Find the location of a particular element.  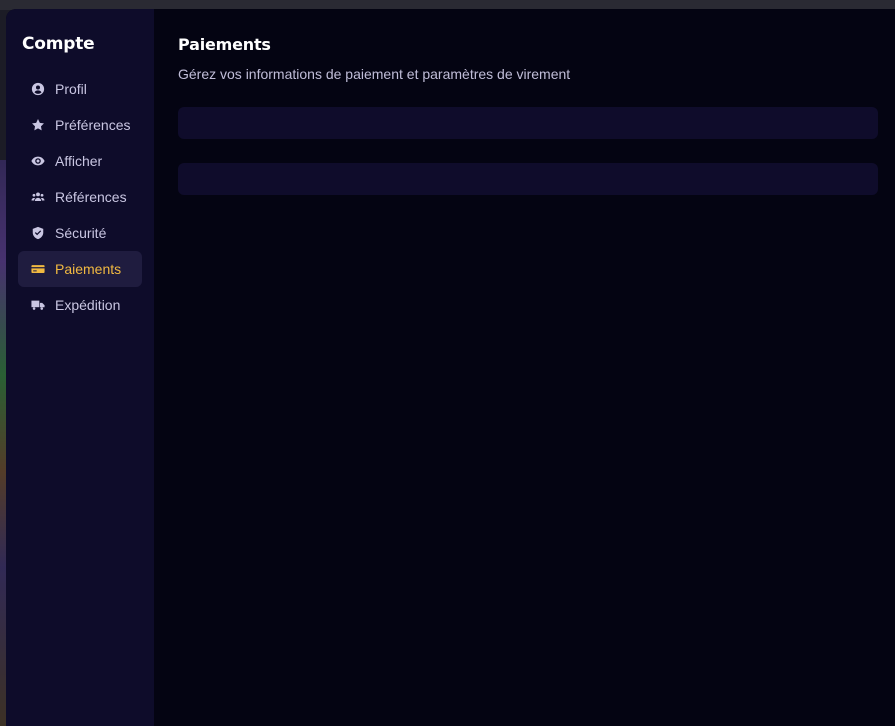

sidebar-item-expedition: Expédition is located at coordinates (80, 305).